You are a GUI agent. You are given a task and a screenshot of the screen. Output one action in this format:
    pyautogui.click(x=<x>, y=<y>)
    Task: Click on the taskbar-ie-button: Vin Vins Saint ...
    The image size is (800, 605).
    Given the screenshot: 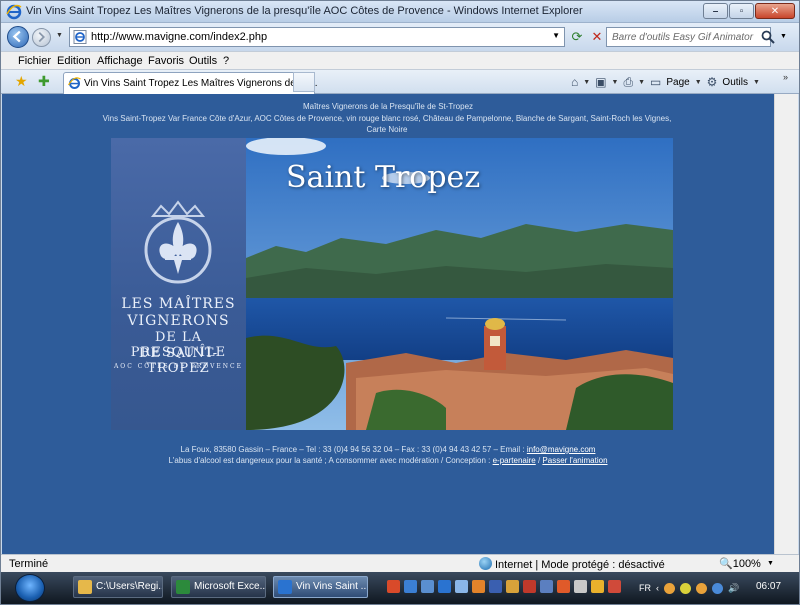 What is the action you would take?
    pyautogui.click(x=320, y=587)
    